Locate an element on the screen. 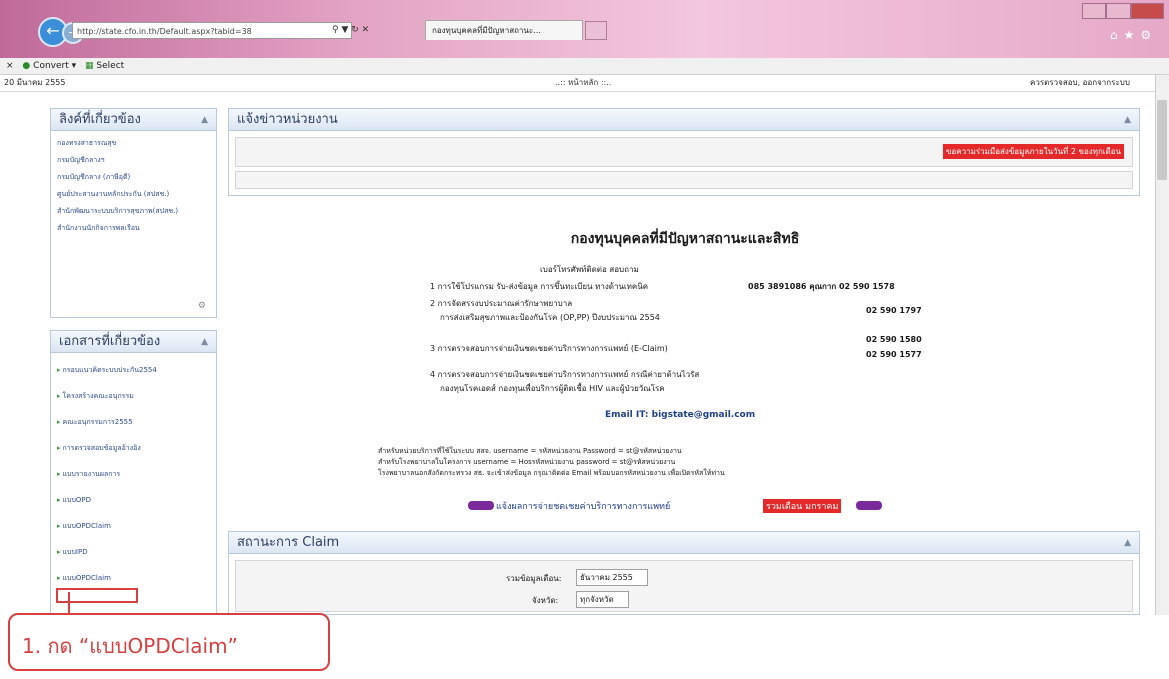 The image size is (1169, 679). select-icon: ▦ is located at coordinates (89, 66).